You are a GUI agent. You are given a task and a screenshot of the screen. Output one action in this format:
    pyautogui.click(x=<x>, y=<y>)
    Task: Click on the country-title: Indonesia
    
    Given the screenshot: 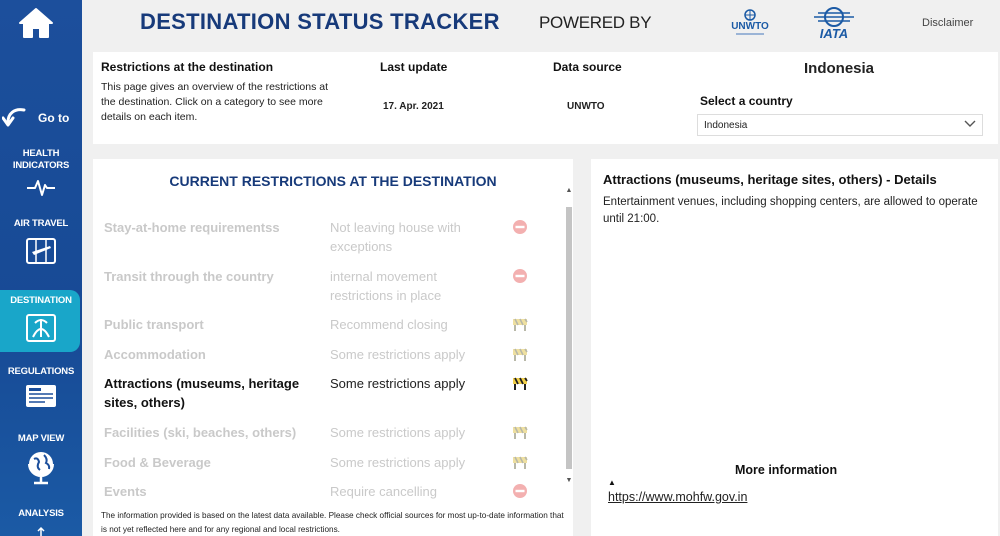 What is the action you would take?
    pyautogui.click(x=839, y=68)
    